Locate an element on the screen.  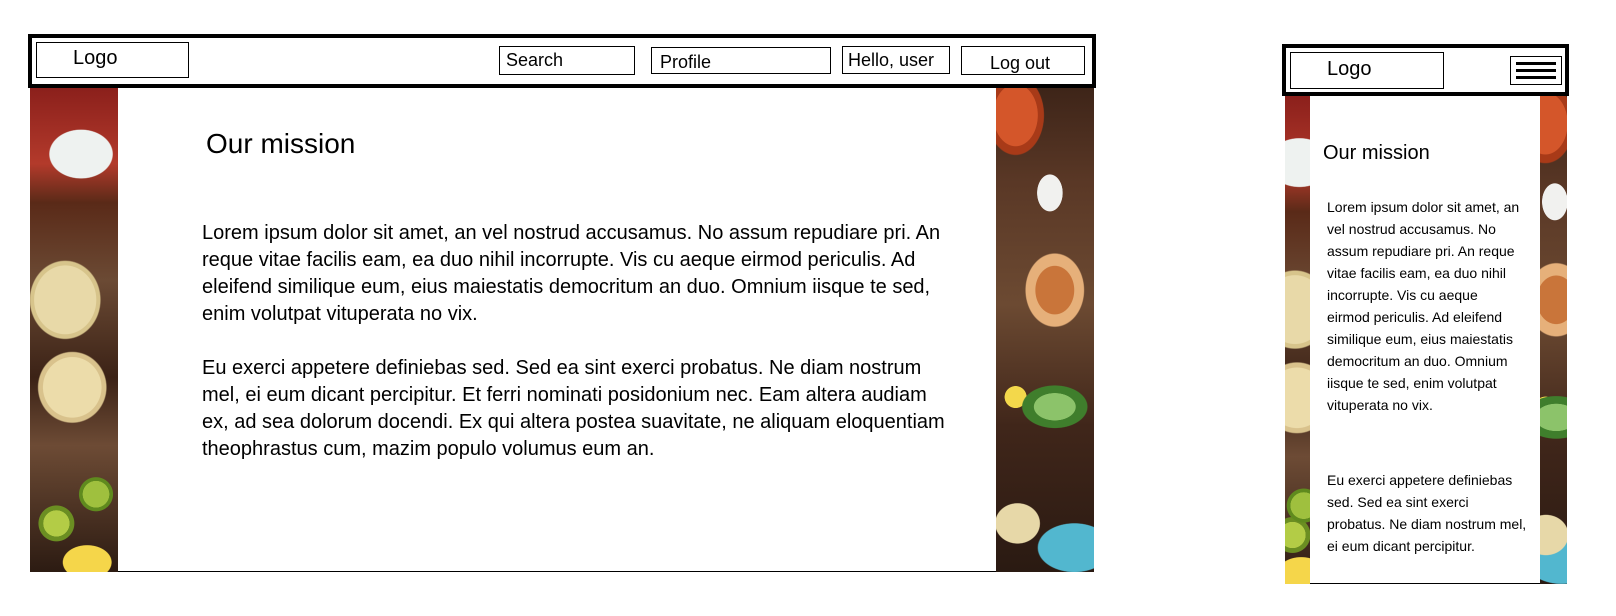
search-input: Search is located at coordinates (567, 60).